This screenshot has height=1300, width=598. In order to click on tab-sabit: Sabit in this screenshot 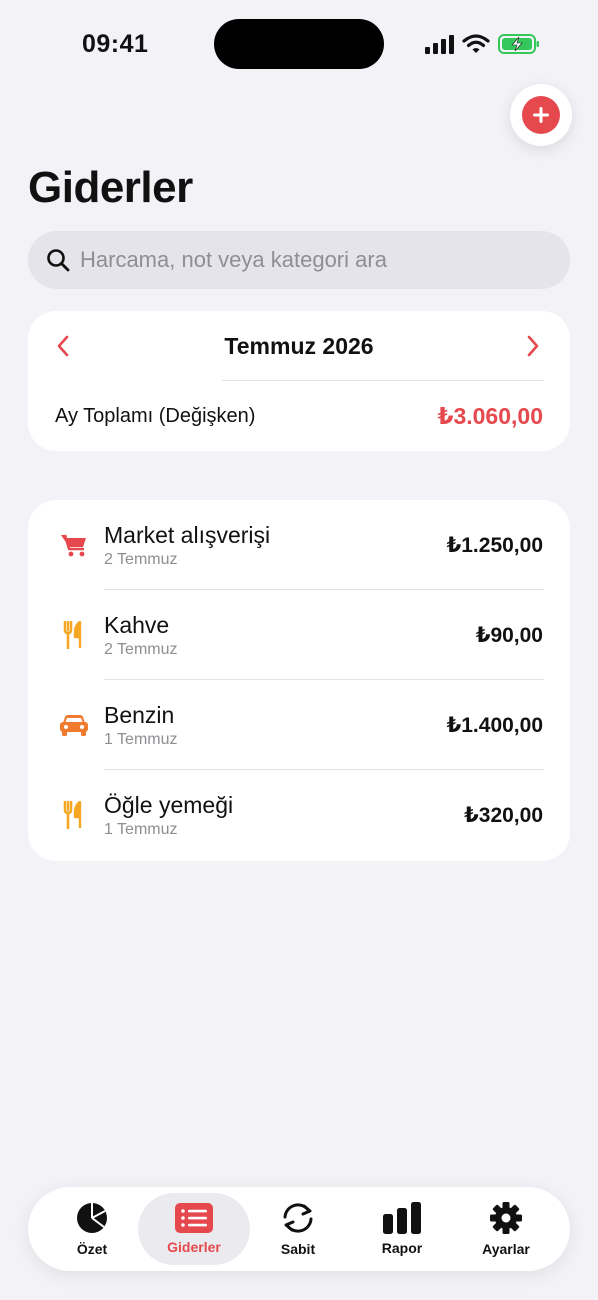, I will do `click(298, 1229)`.